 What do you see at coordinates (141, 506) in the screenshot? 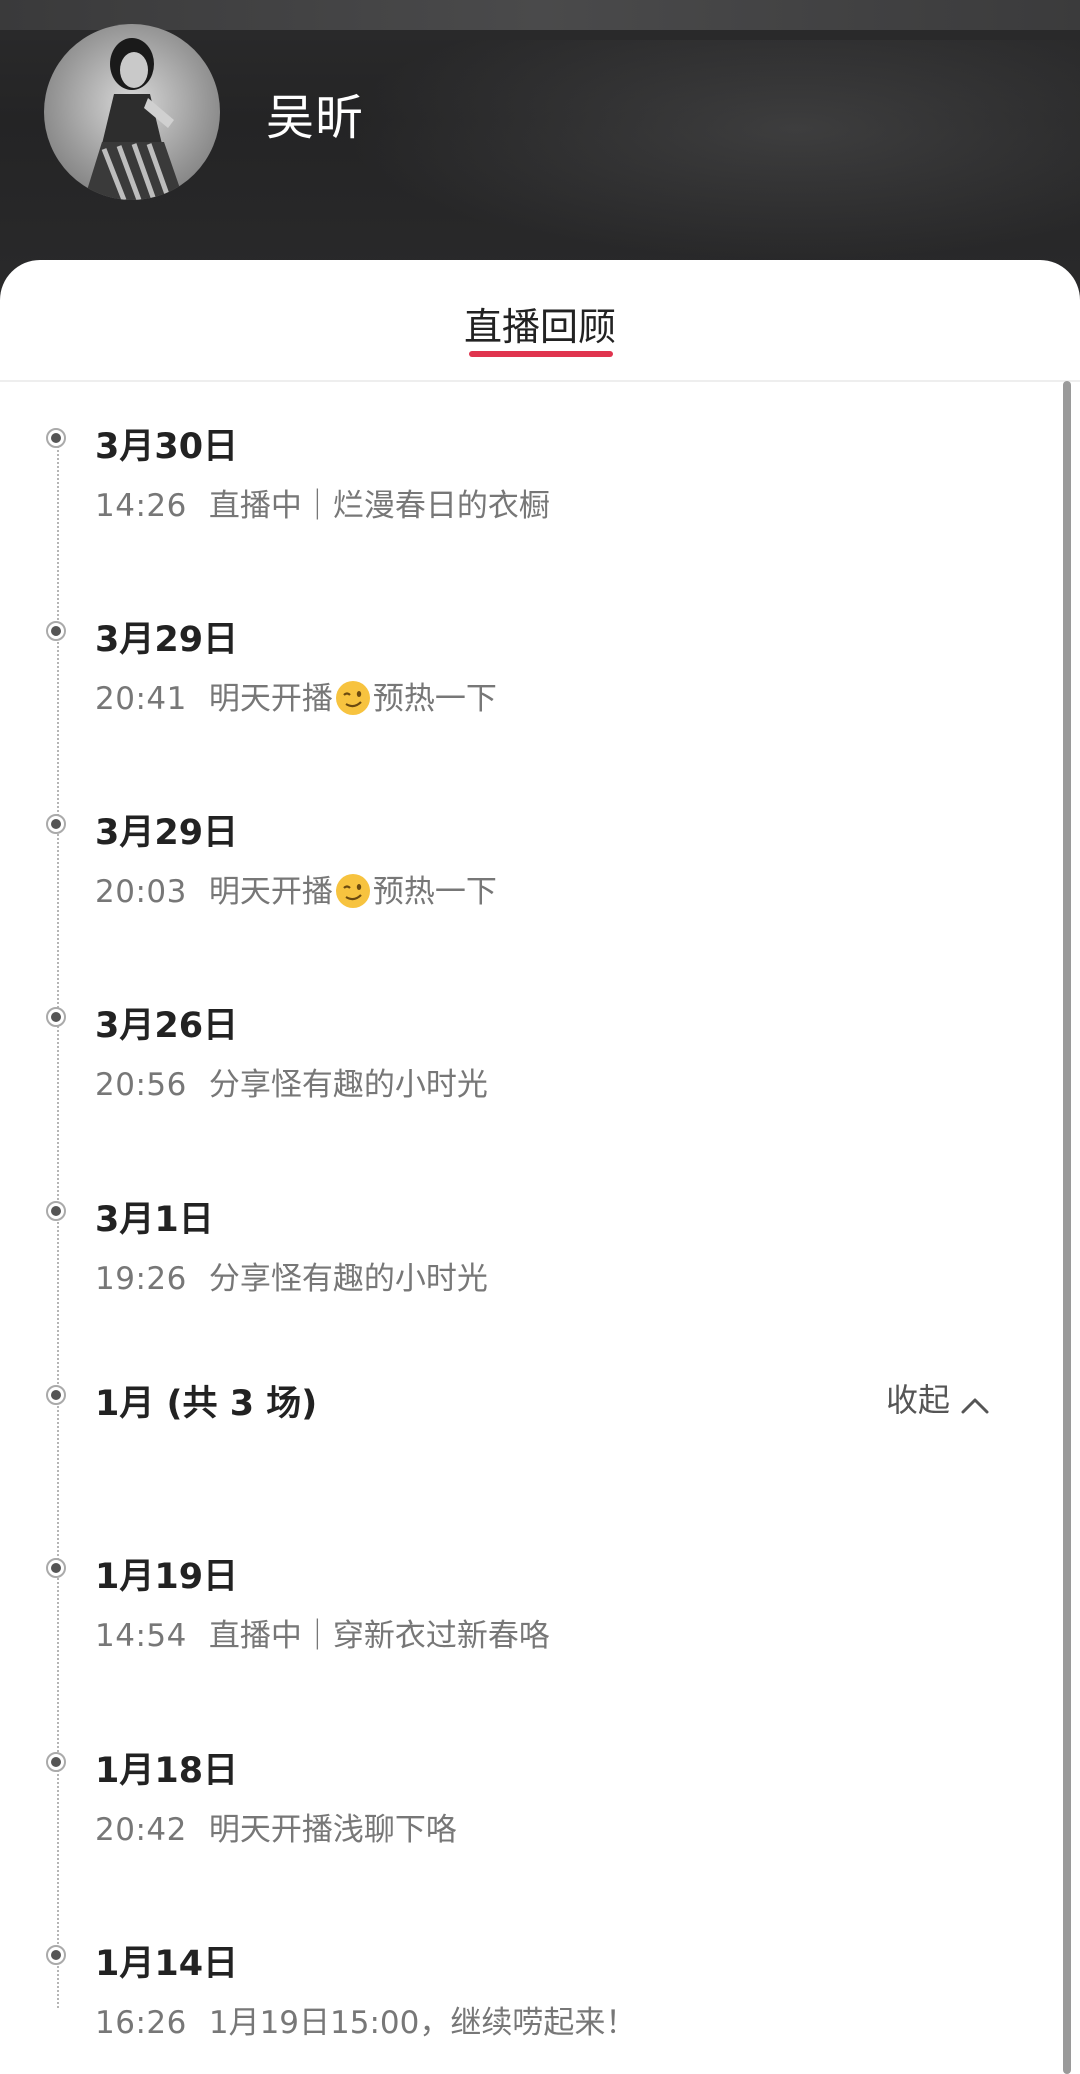
I see `entry-time: 14:26` at bounding box center [141, 506].